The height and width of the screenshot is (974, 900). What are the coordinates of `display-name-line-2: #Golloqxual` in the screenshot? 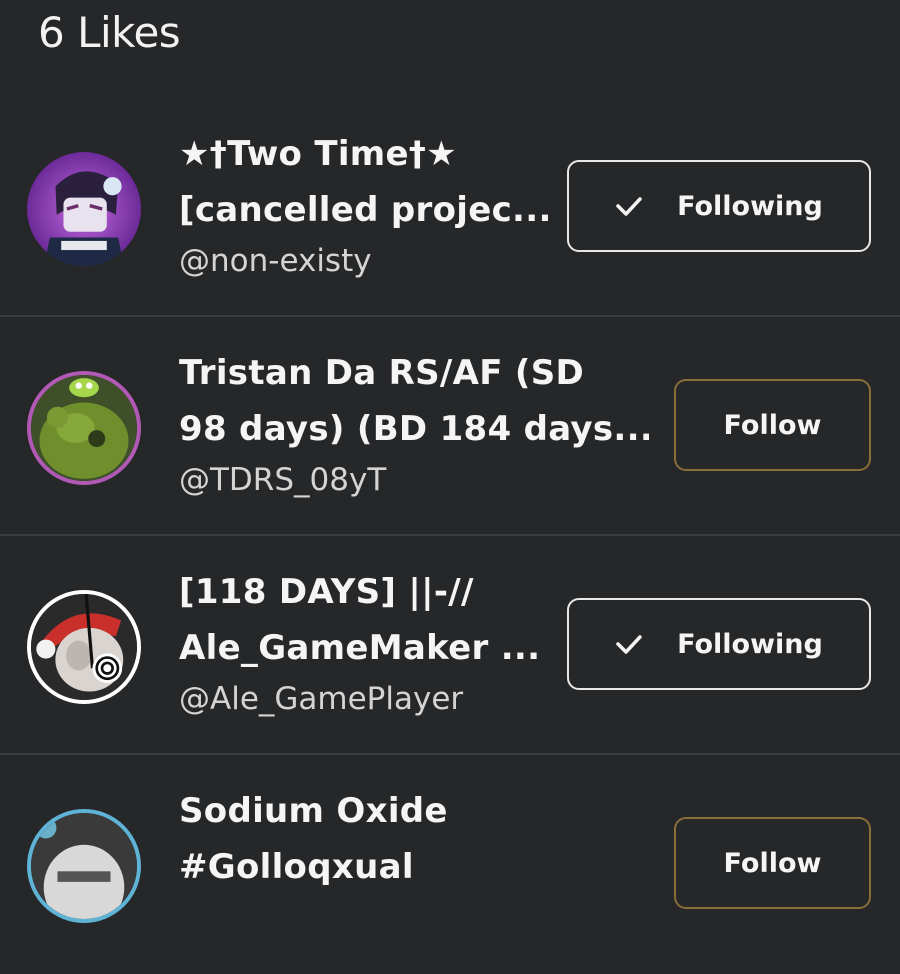 It's located at (296, 867).